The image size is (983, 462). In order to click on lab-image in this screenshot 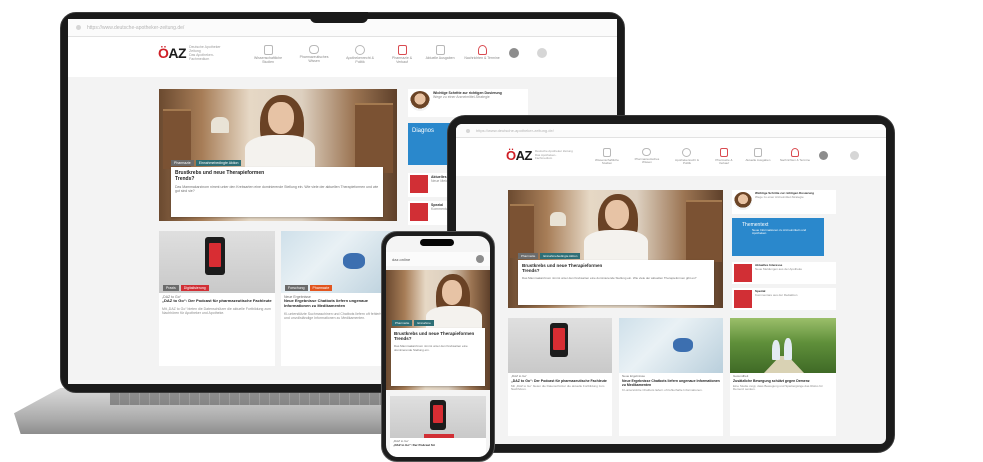, I will do `click(671, 345)`.